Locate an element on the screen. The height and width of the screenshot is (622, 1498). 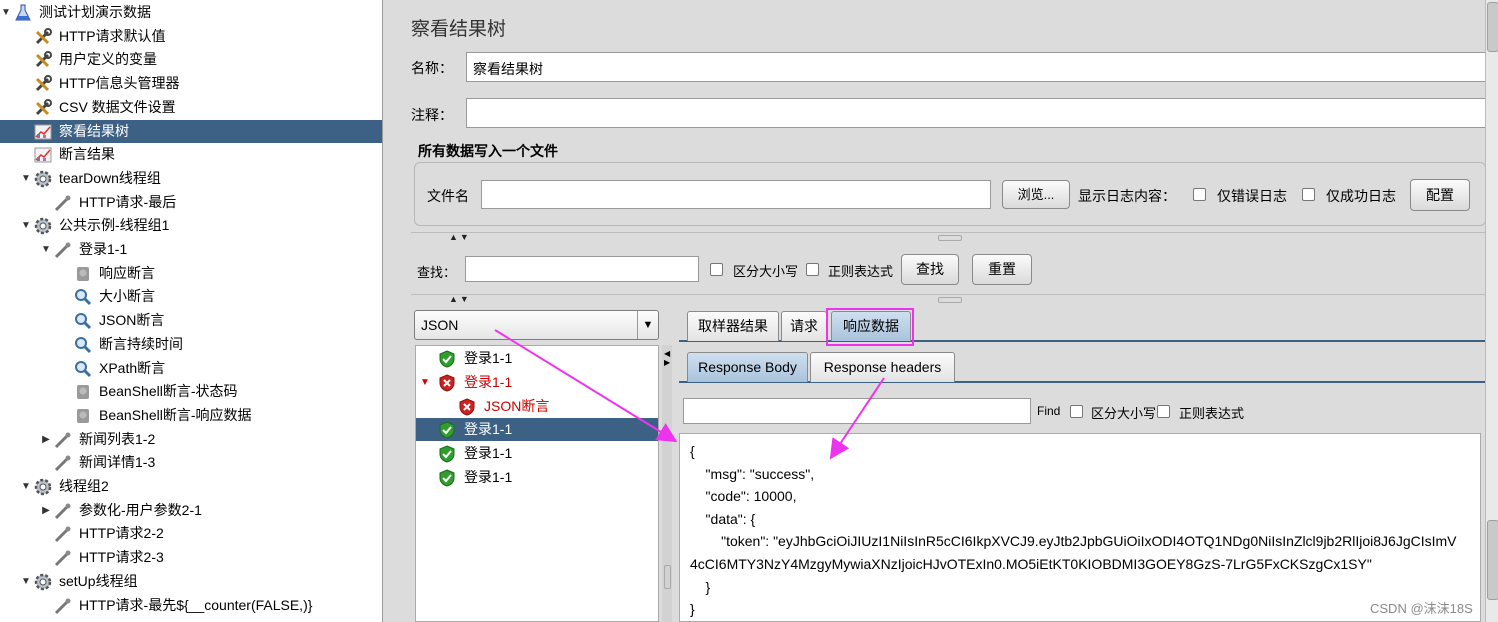
watermark: CSDN @沫沫18S is located at coordinates (1421, 608).